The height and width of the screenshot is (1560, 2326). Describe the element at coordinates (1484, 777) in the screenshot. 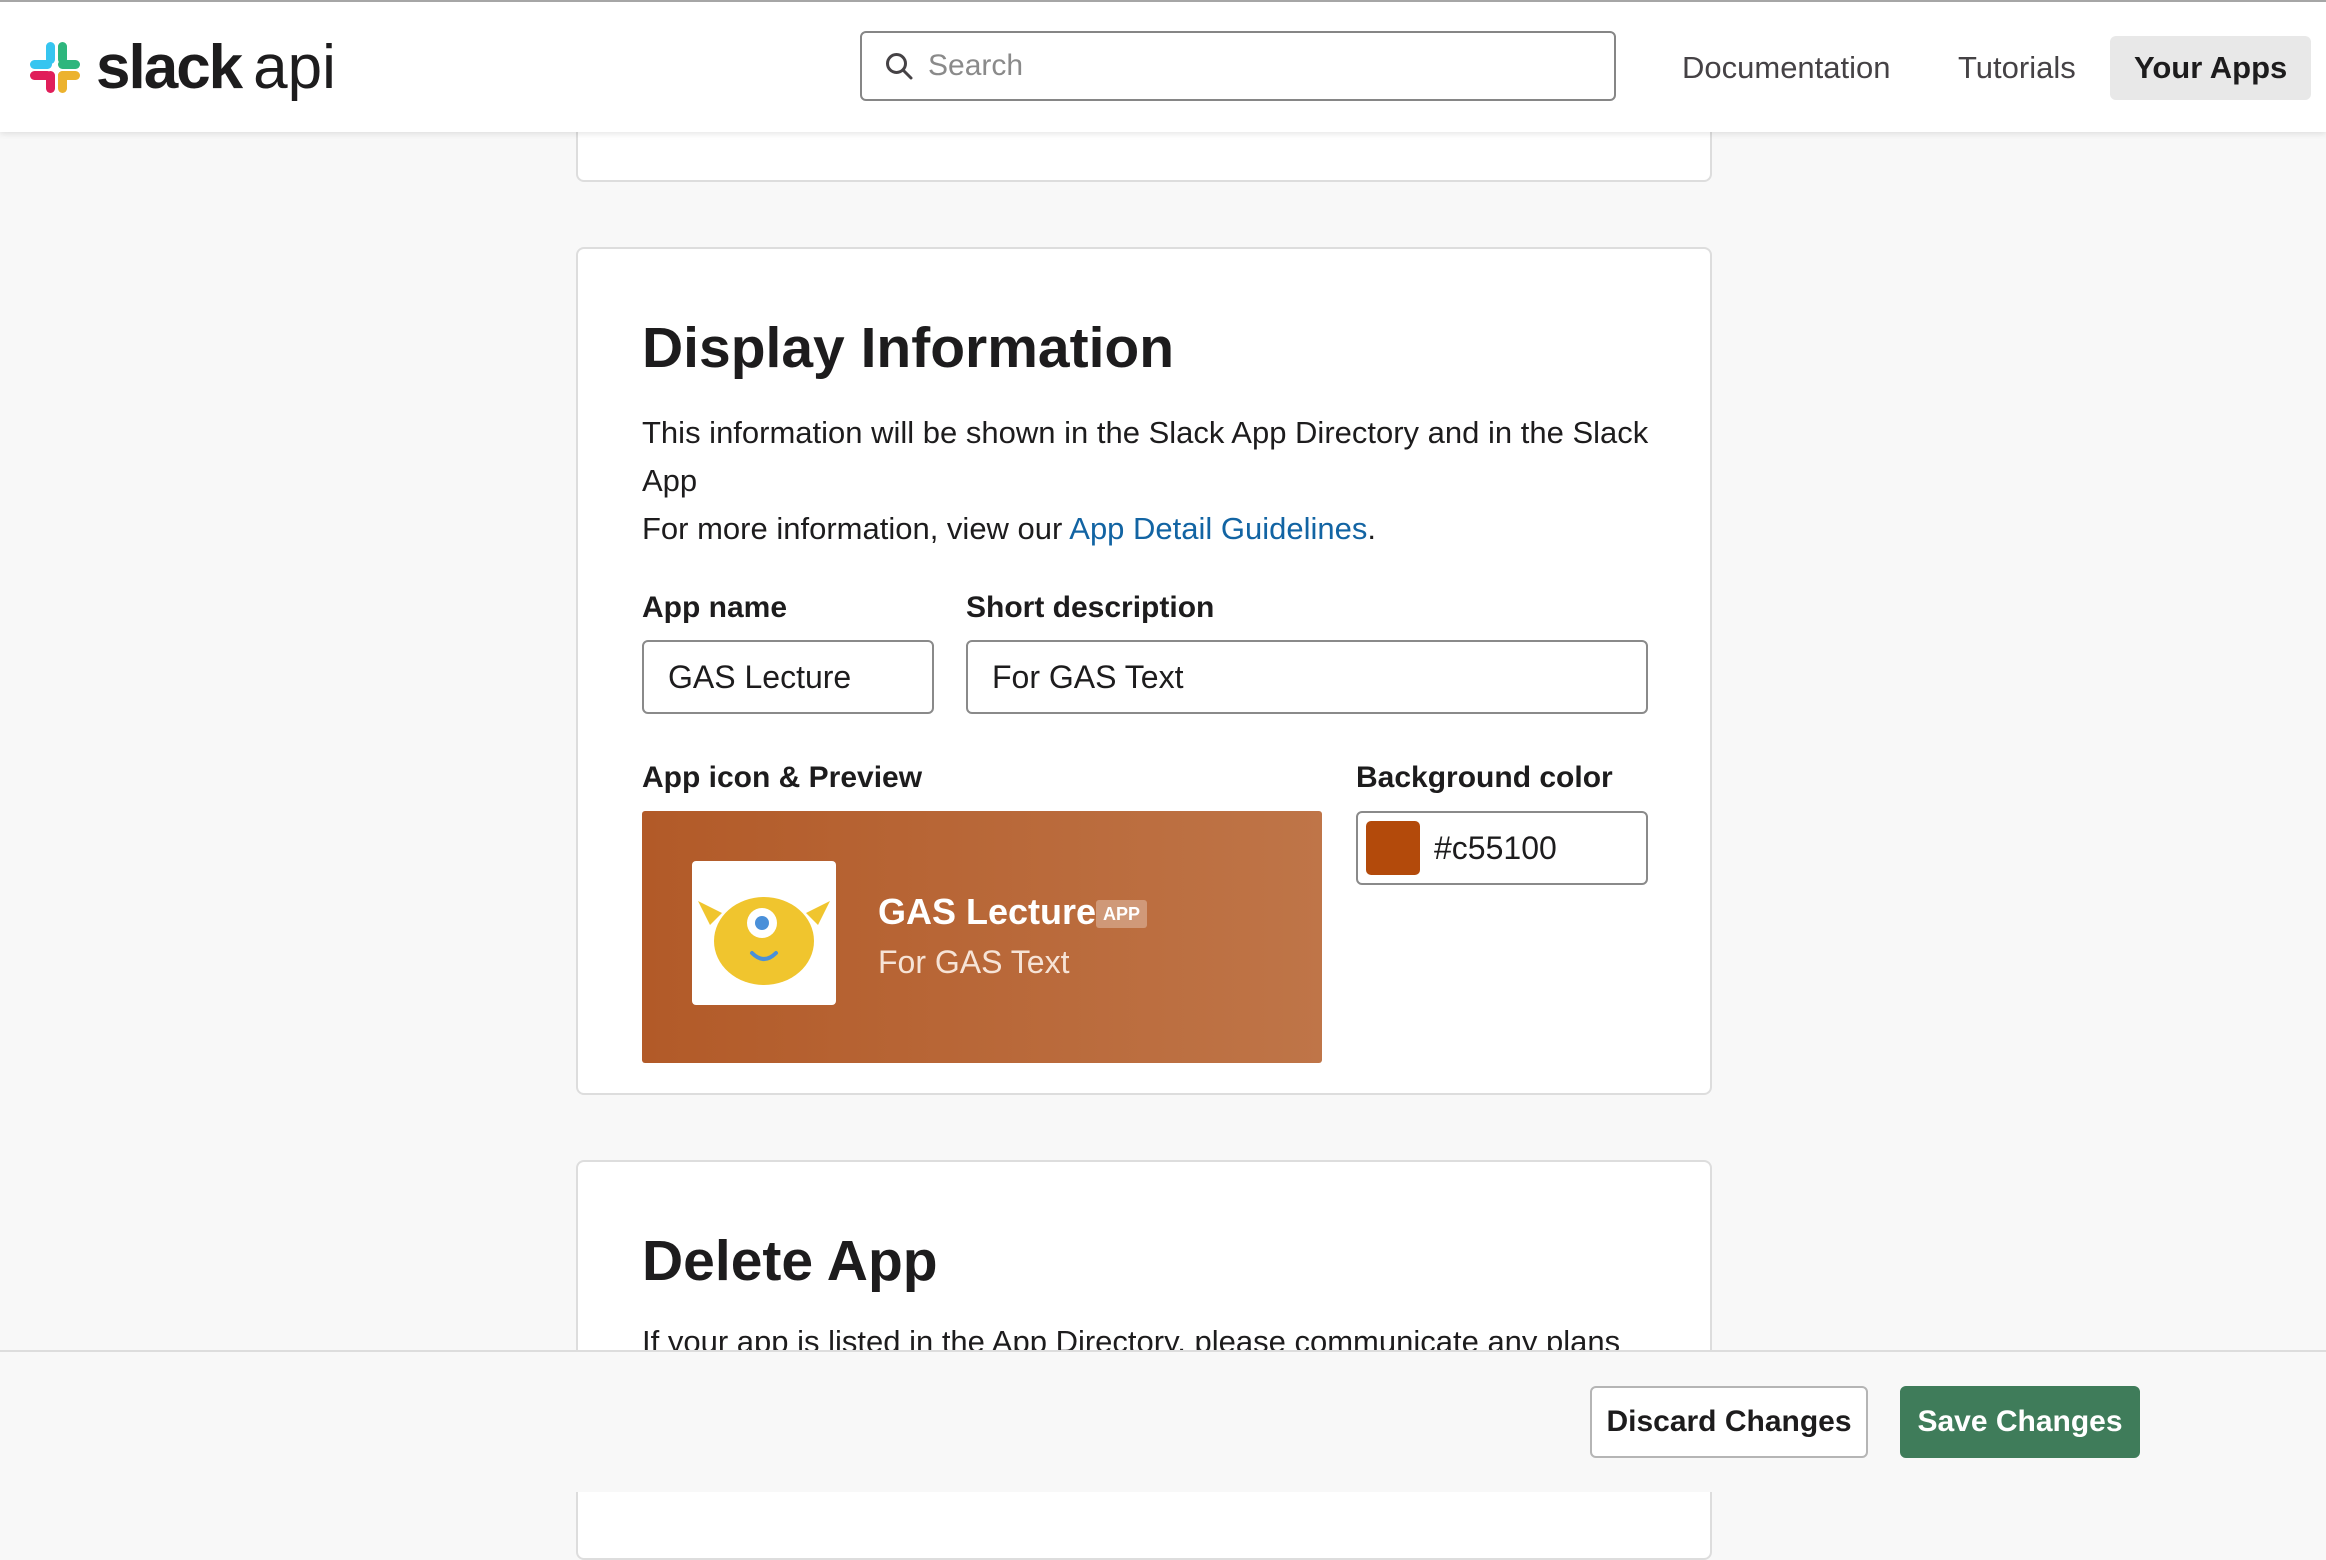

I see `background-color-label: Background color` at that location.